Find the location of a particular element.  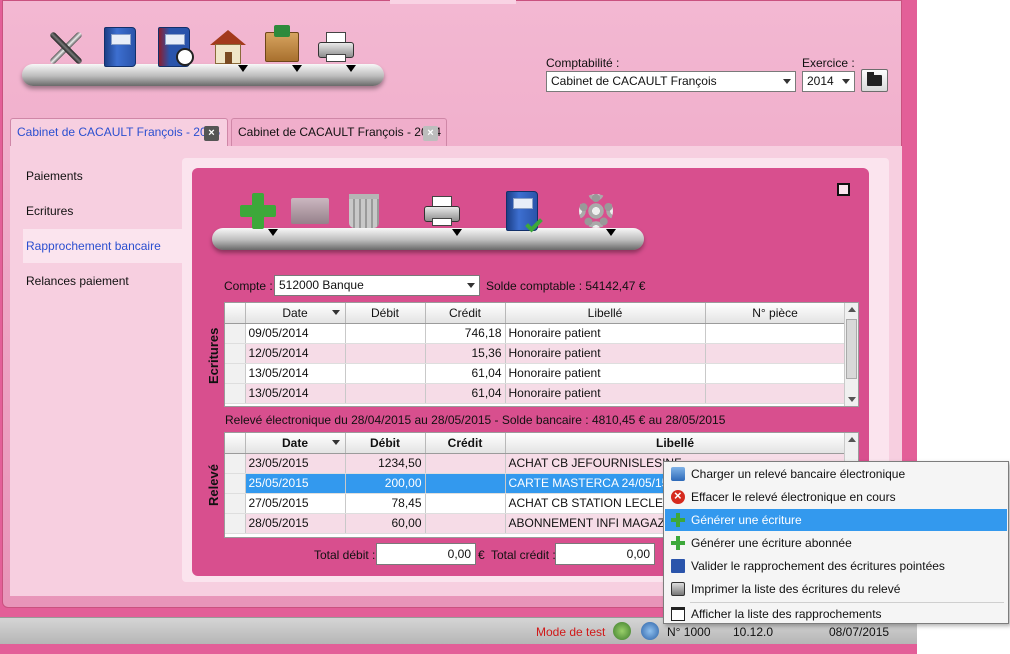

table-row: 09/05/2014 746,18 Honoraire patient is located at coordinates (535, 333).